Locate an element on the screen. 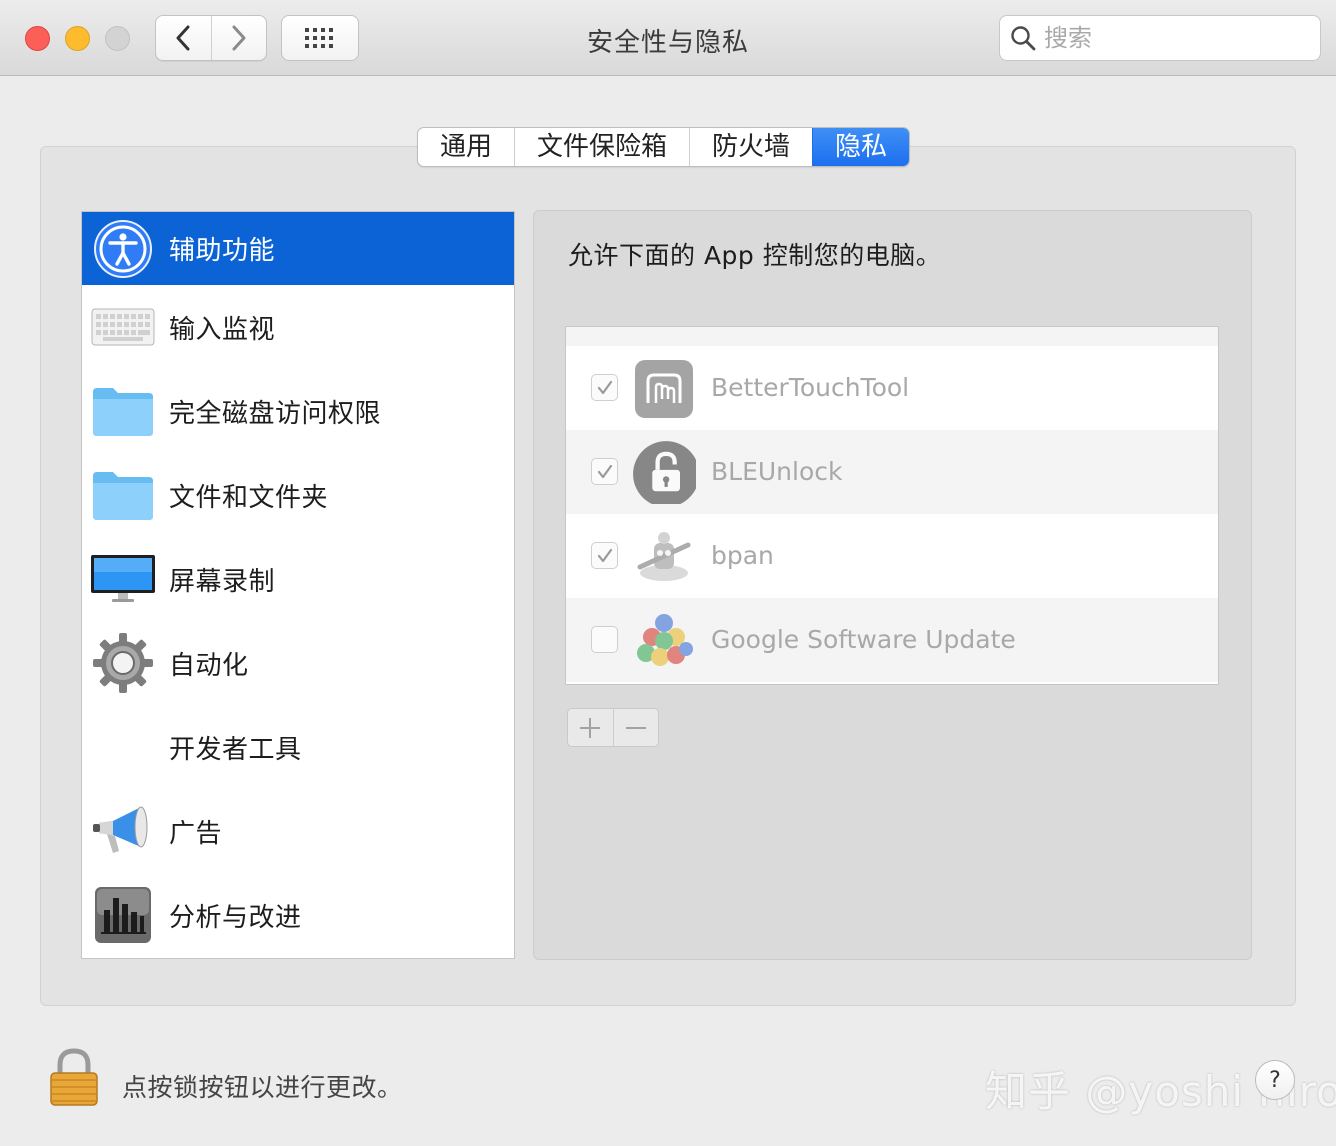 This screenshot has height=1146, width=1336. sidebar-item-advertising: 广告 is located at coordinates (298, 831).